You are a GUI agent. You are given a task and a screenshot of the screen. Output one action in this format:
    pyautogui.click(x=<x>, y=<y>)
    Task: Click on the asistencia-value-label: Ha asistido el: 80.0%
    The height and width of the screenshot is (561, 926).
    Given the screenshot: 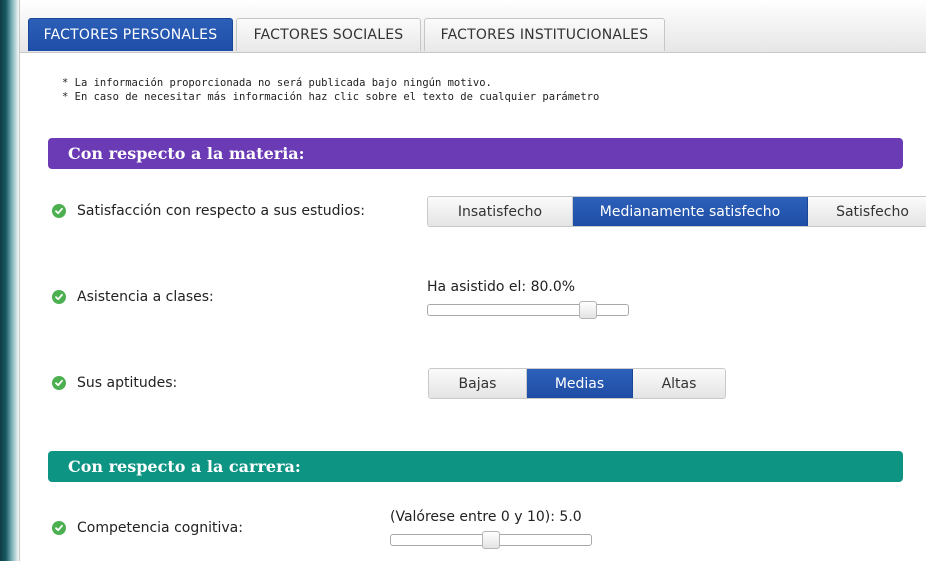 What is the action you would take?
    pyautogui.click(x=501, y=287)
    